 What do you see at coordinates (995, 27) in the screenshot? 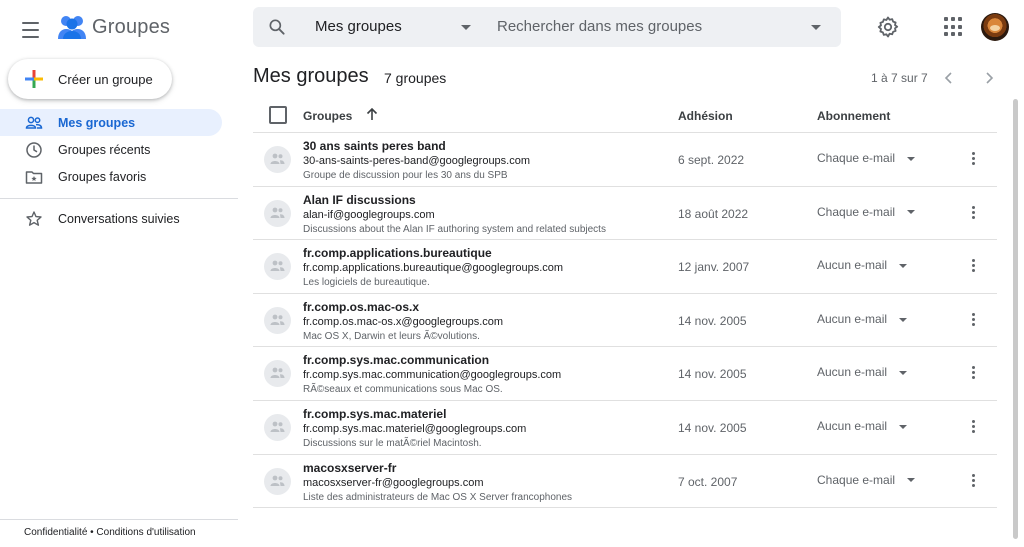
I see `account-avatar` at bounding box center [995, 27].